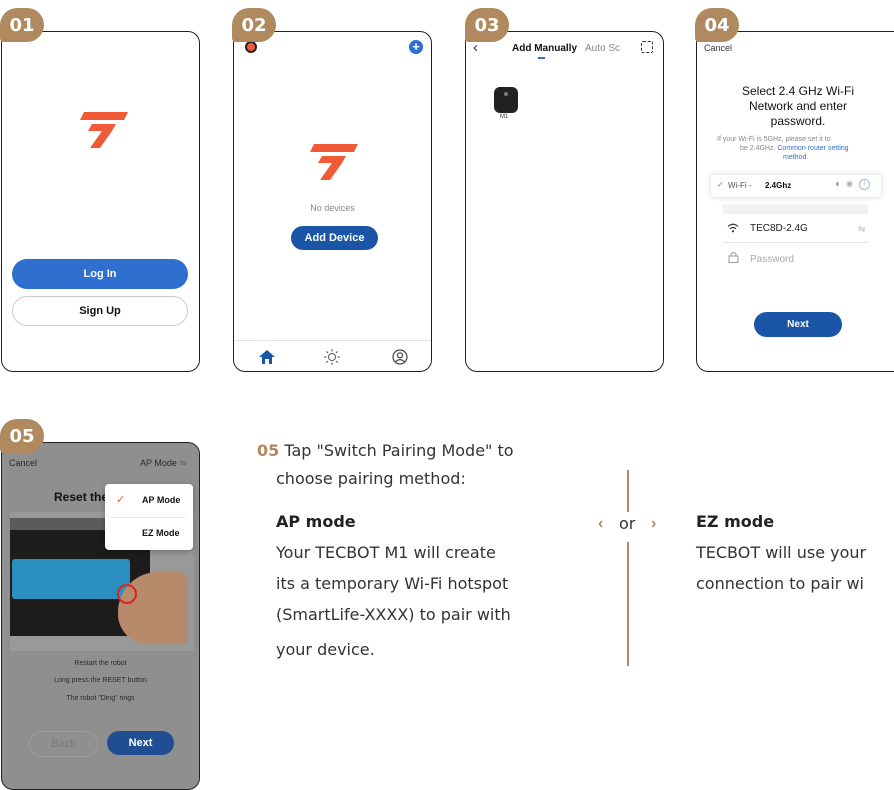 This screenshot has width=894, height=790. I want to click on menu-divider, so click(149, 517).